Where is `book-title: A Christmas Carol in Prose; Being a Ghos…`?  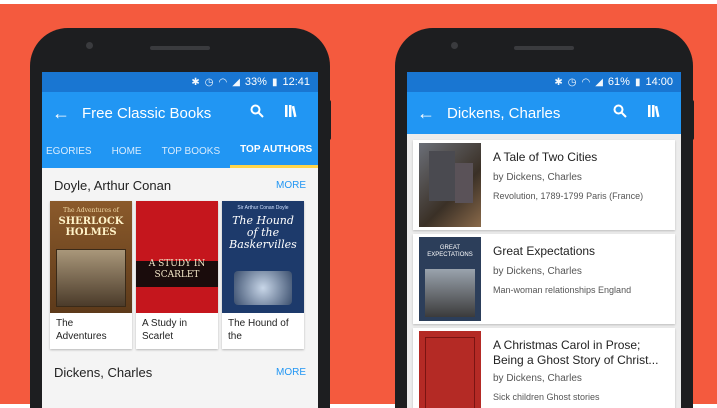 book-title: A Christmas Carol in Prose; Being a Ghos… is located at coordinates (576, 352).